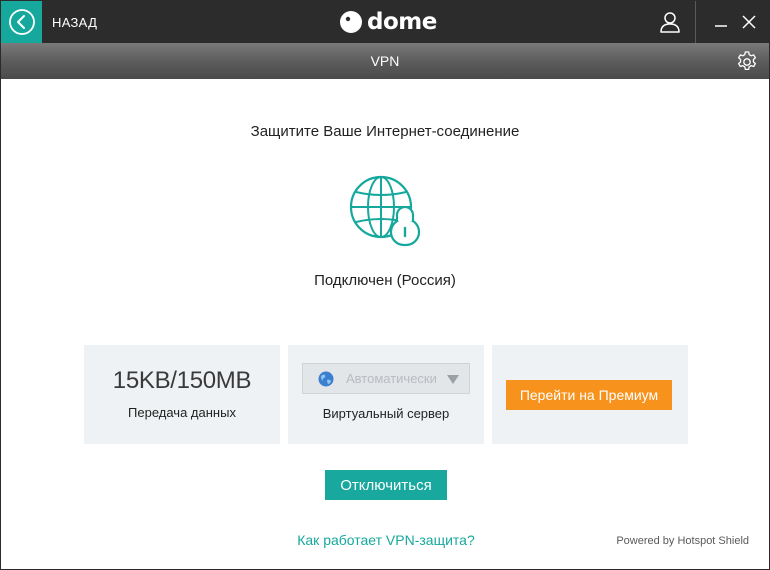  I want to click on close-icon, so click(749, 22).